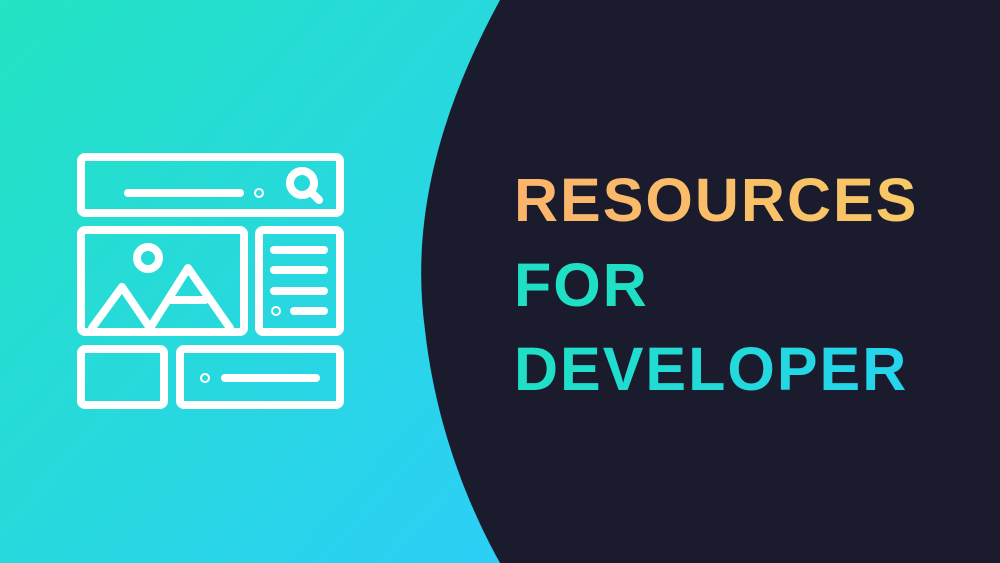  Describe the element at coordinates (711, 369) in the screenshot. I see `headline-line-3: DEVELOPER` at that location.